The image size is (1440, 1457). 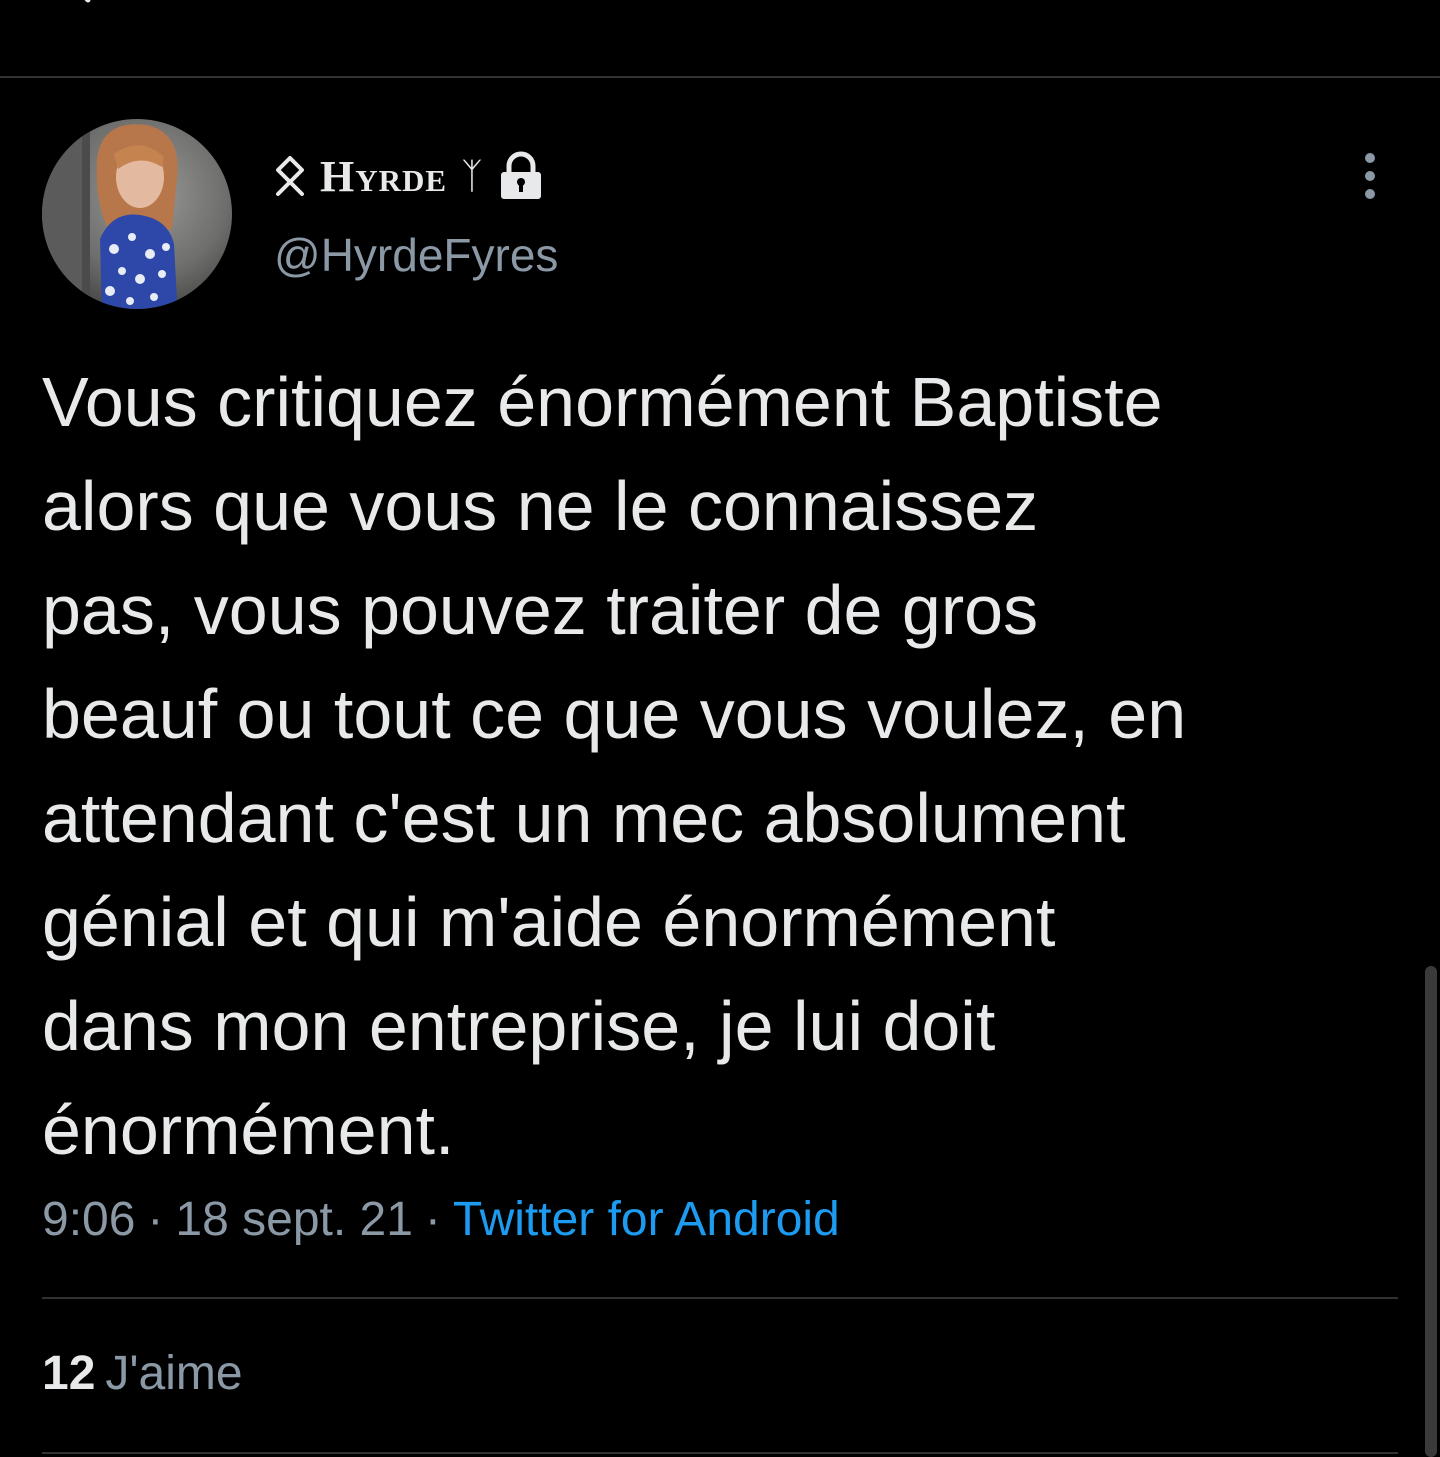 I want to click on tweet-meta: 9:06 · 18 sept. 21 · Twitter for Android, so click(x=441, y=1219).